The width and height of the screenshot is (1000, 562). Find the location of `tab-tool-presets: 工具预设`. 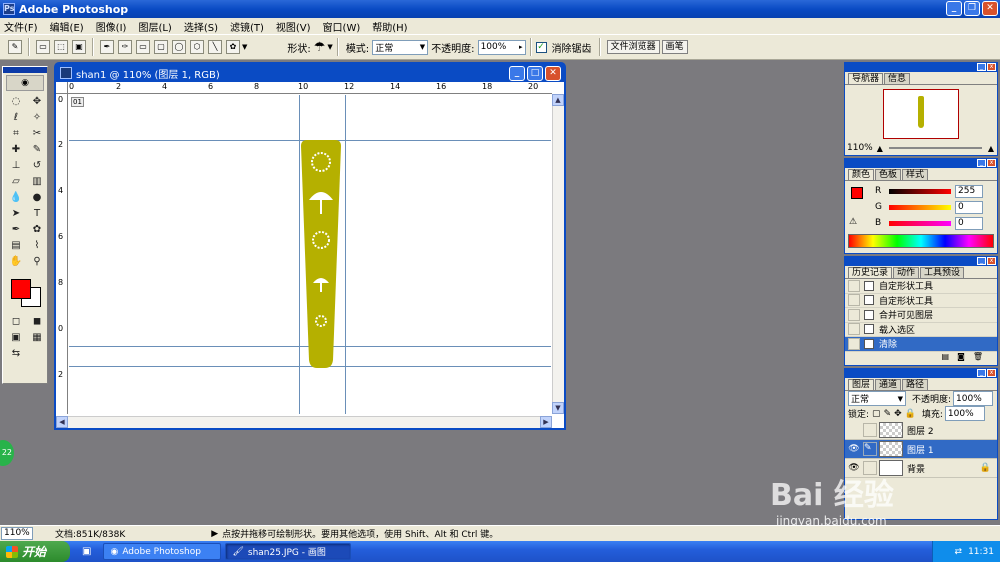

tab-tool-presets: 工具预设 is located at coordinates (942, 272).